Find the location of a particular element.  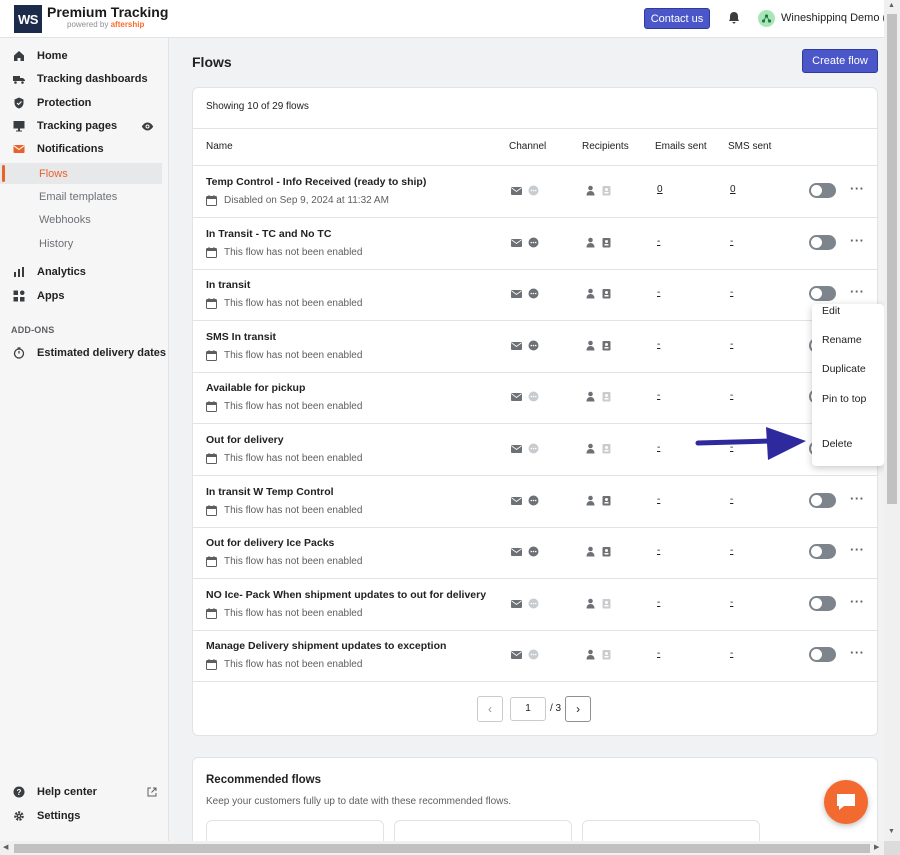

flow-name: Available for pickup is located at coordinates (255, 388).